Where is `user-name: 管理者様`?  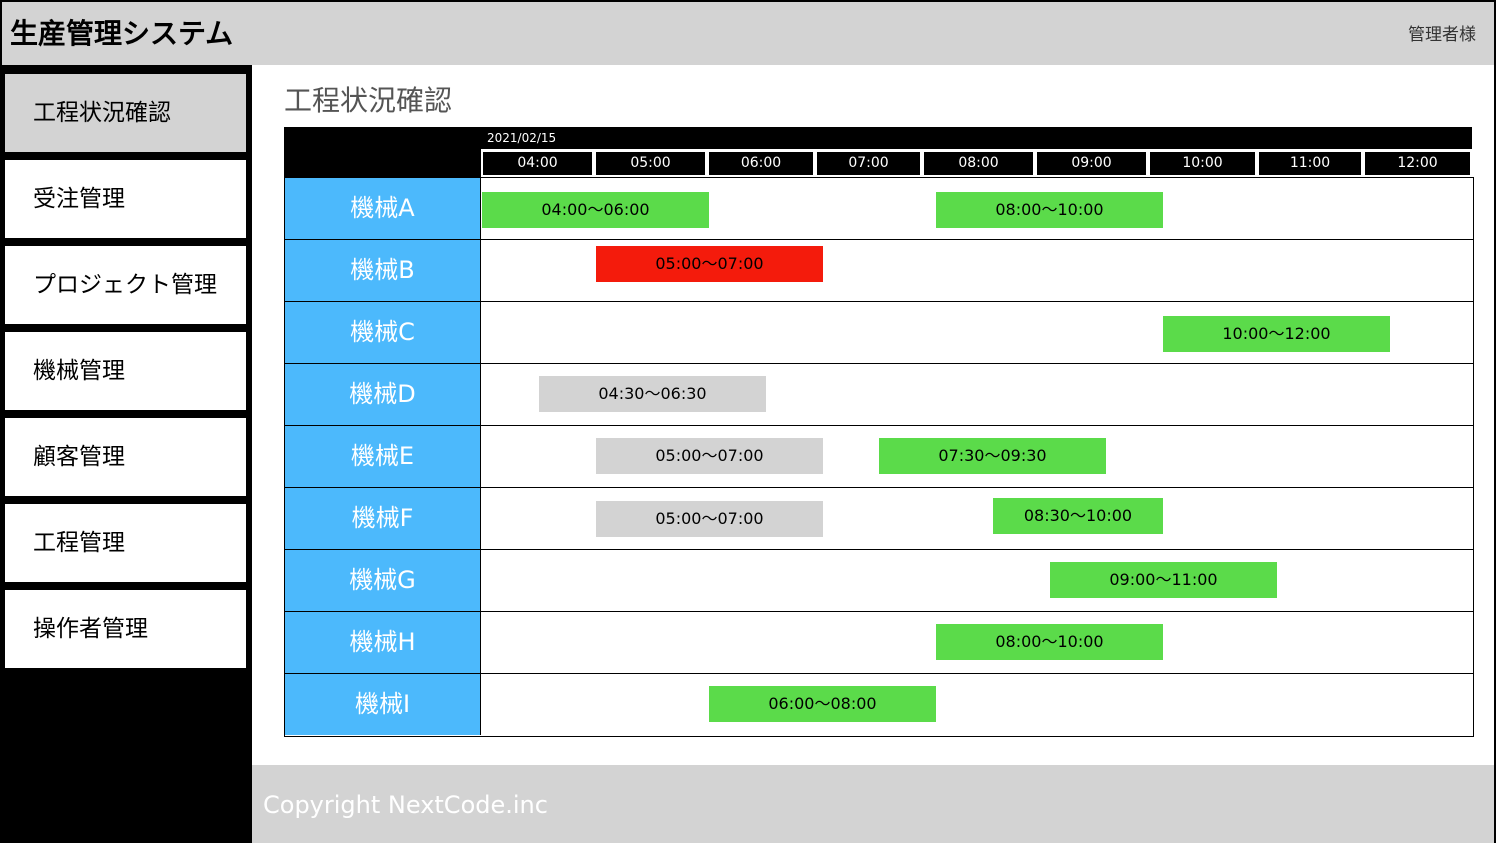
user-name: 管理者様 is located at coordinates (1442, 35).